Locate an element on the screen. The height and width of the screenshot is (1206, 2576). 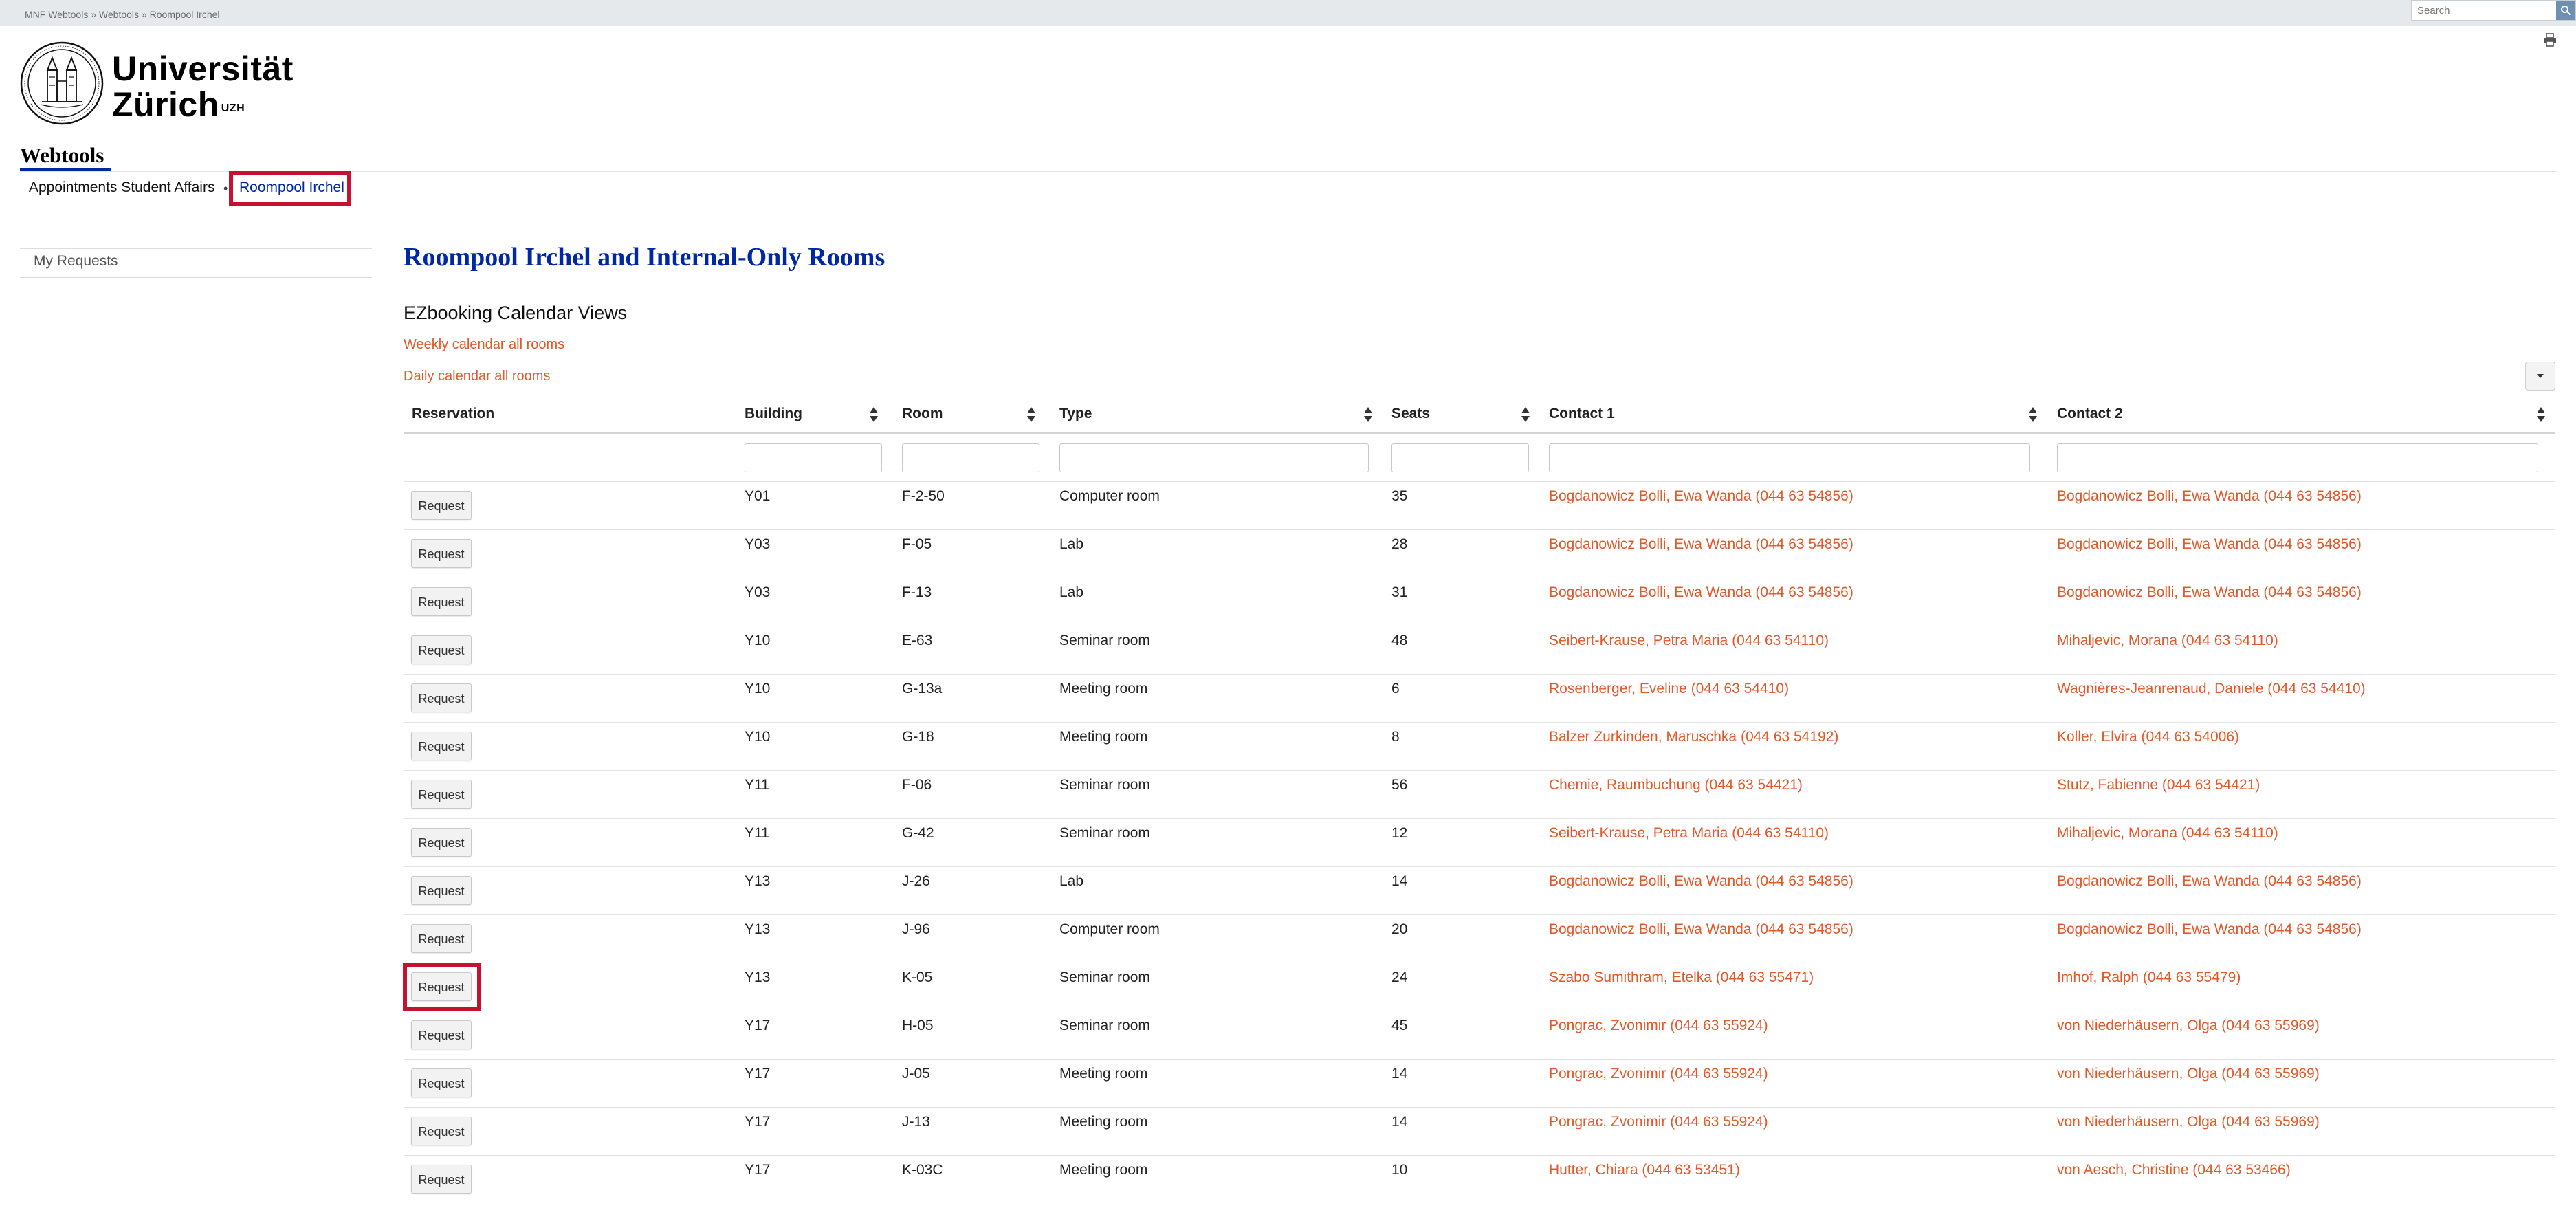
column-visibility-button is located at coordinates (2540, 376).